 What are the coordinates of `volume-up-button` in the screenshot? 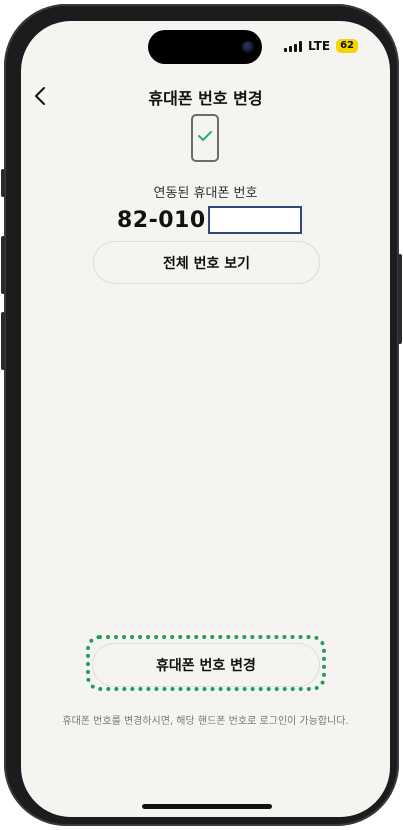 It's located at (3, 265).